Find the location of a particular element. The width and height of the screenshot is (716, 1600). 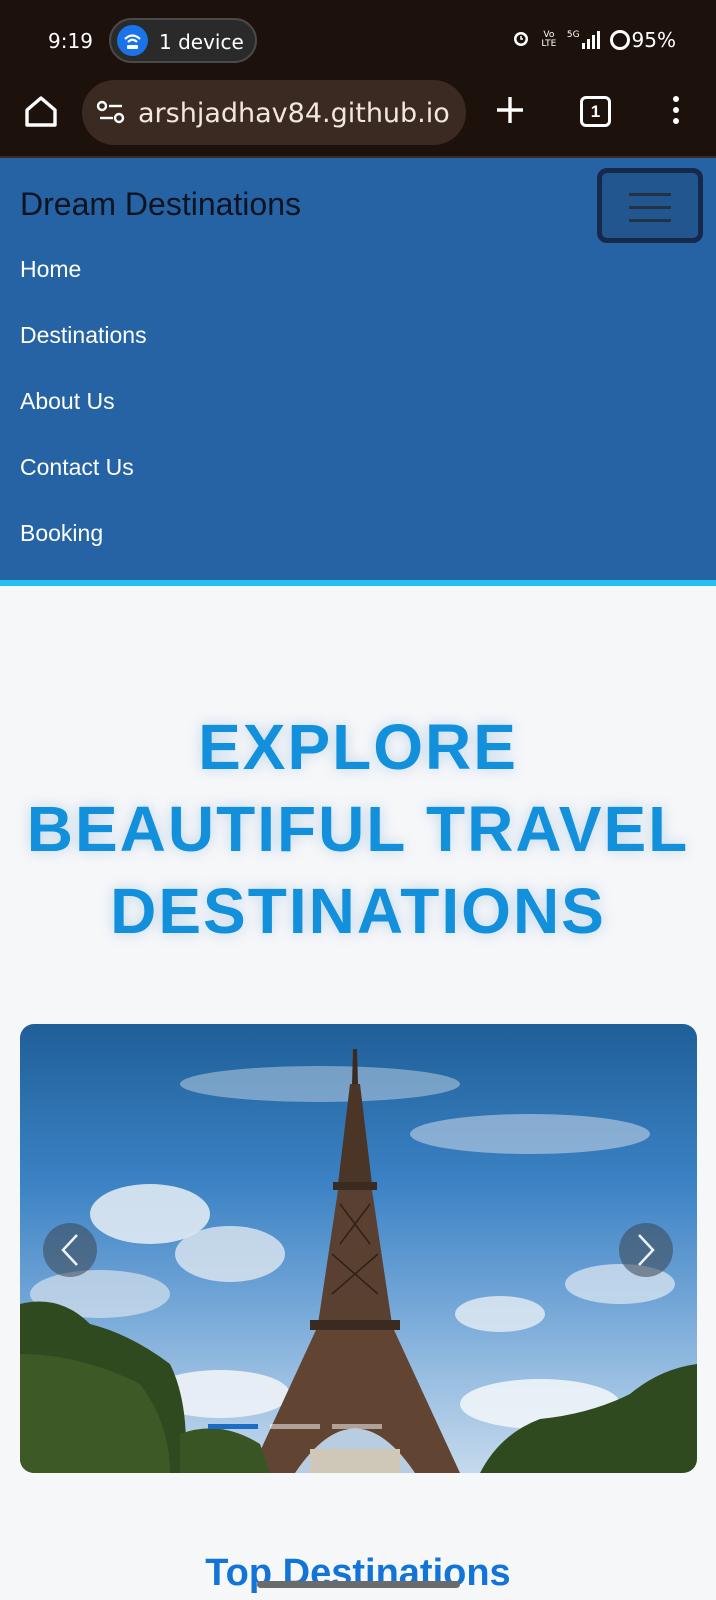

nav-item-contact-us: Contact Us is located at coordinates (83, 487).